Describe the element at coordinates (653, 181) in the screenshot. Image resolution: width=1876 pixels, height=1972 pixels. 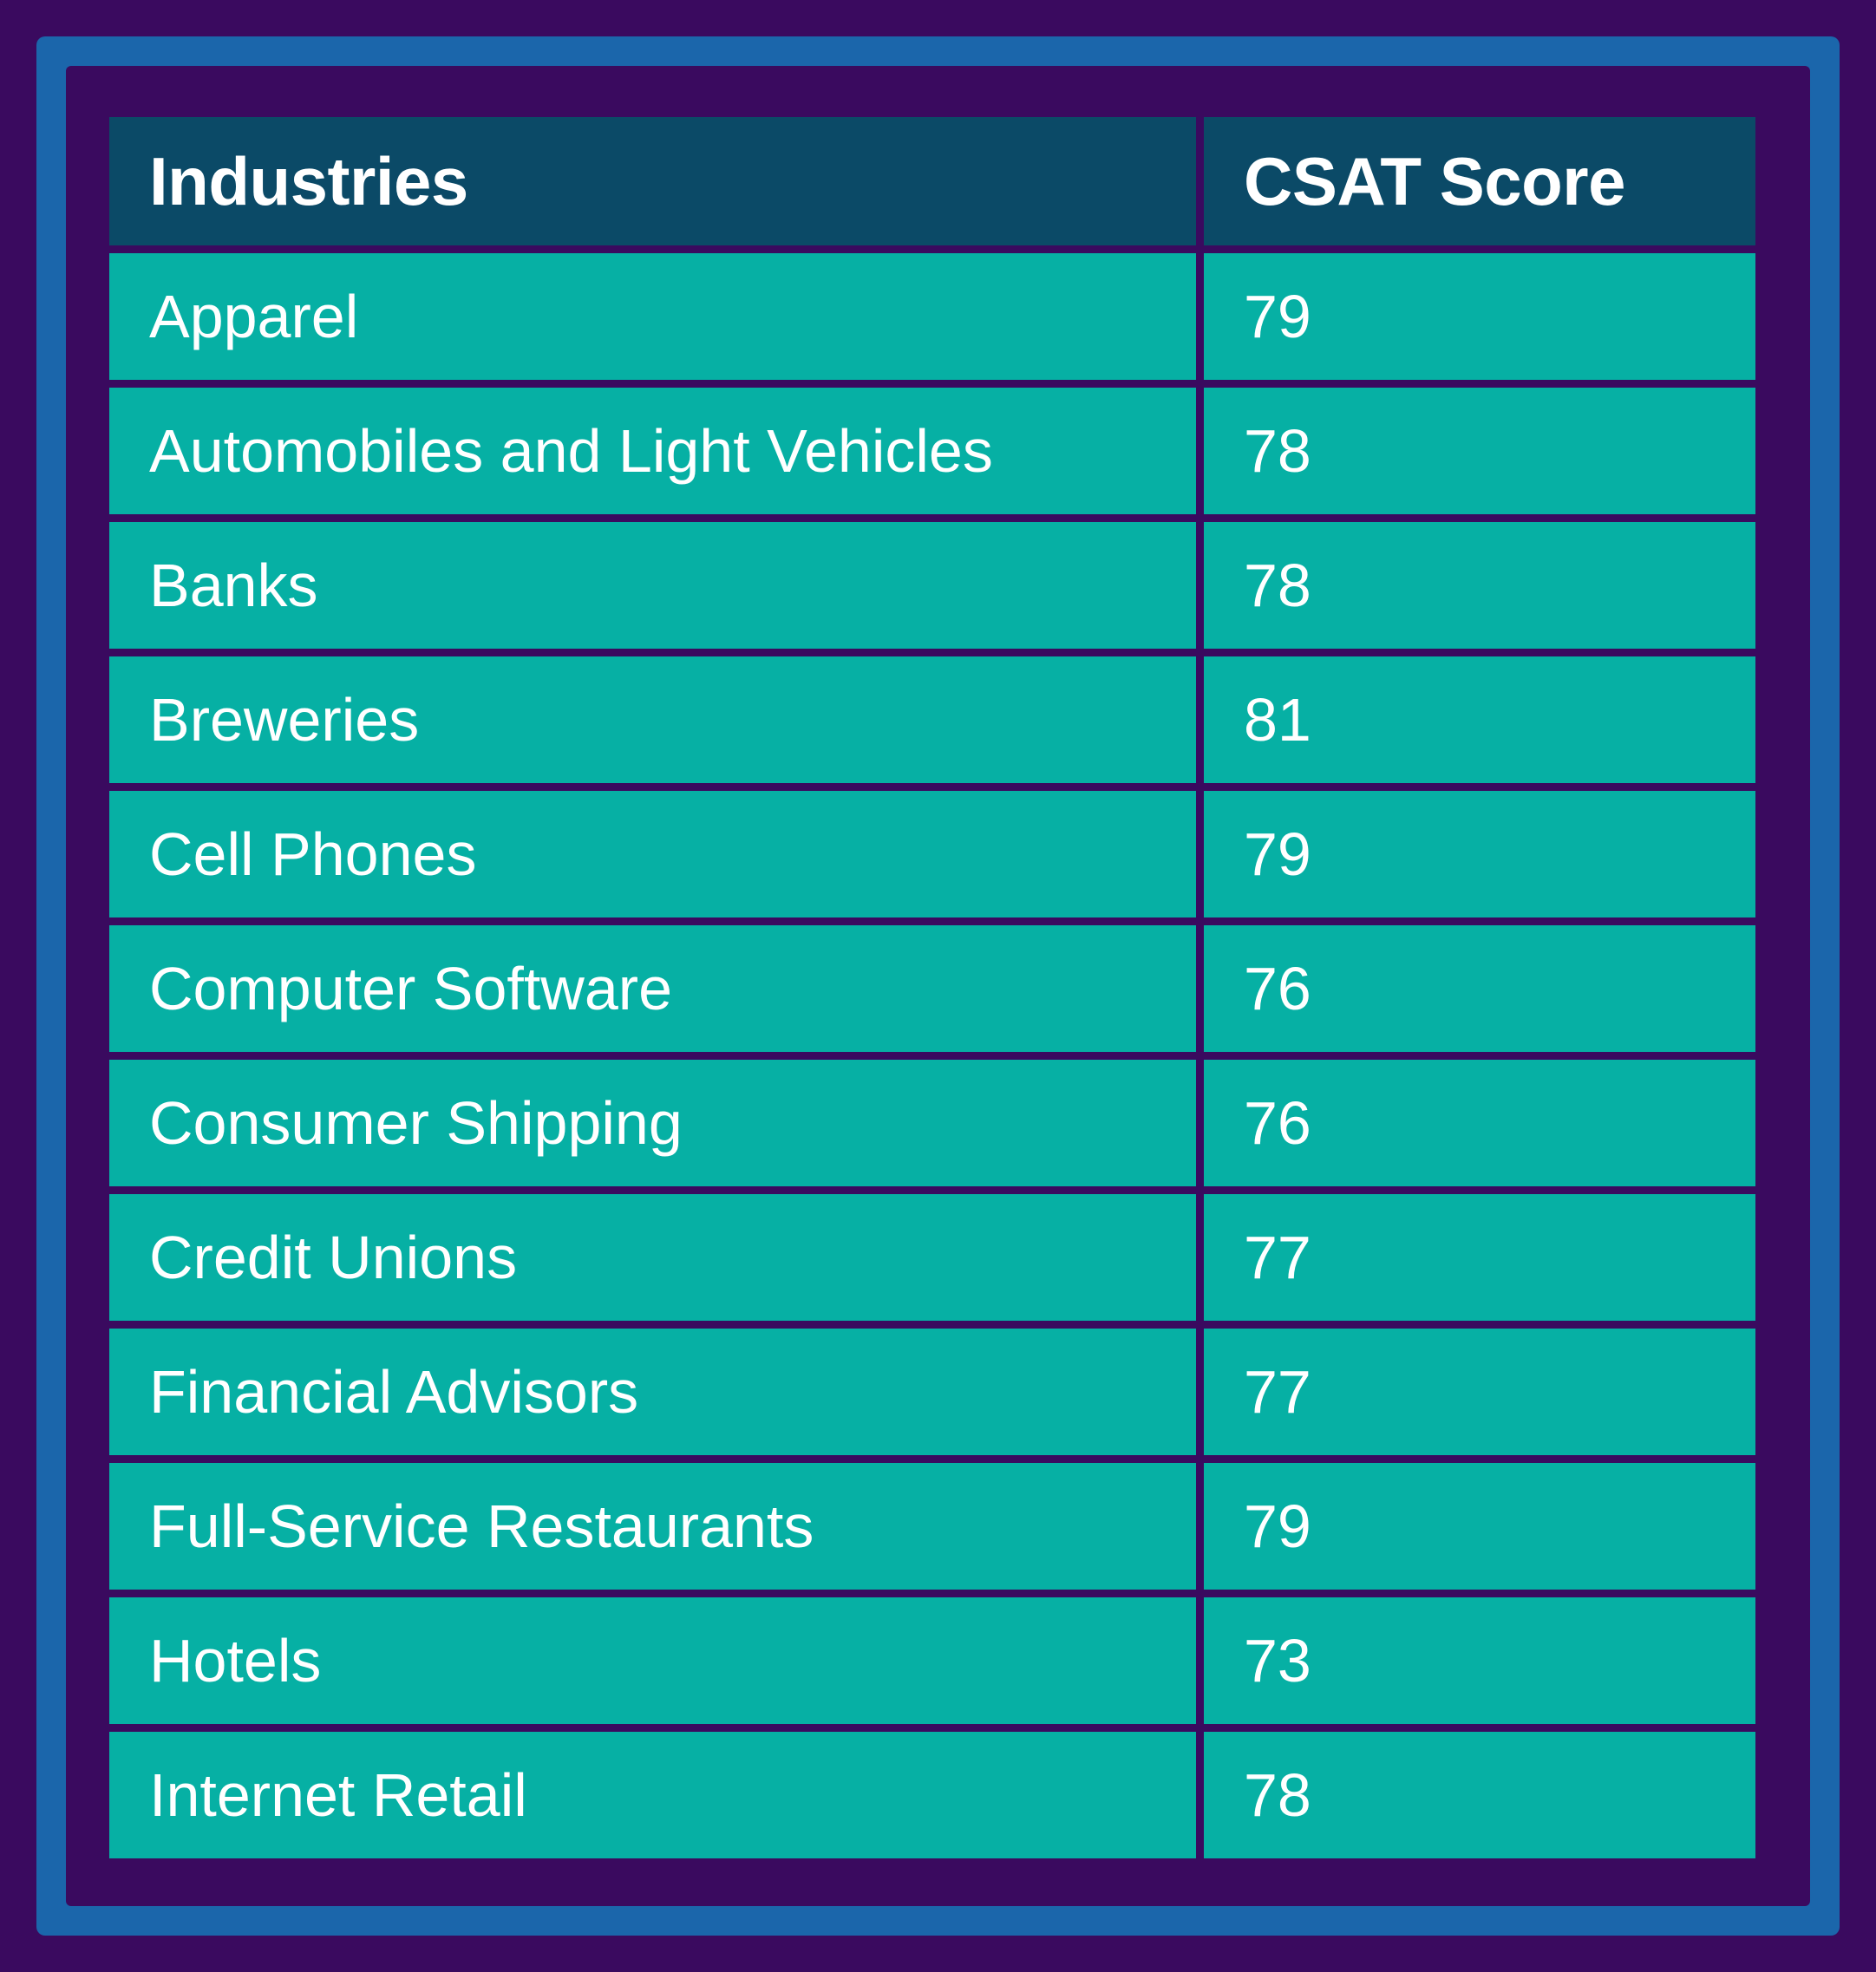
I see `column-header-industries: Industries` at that location.